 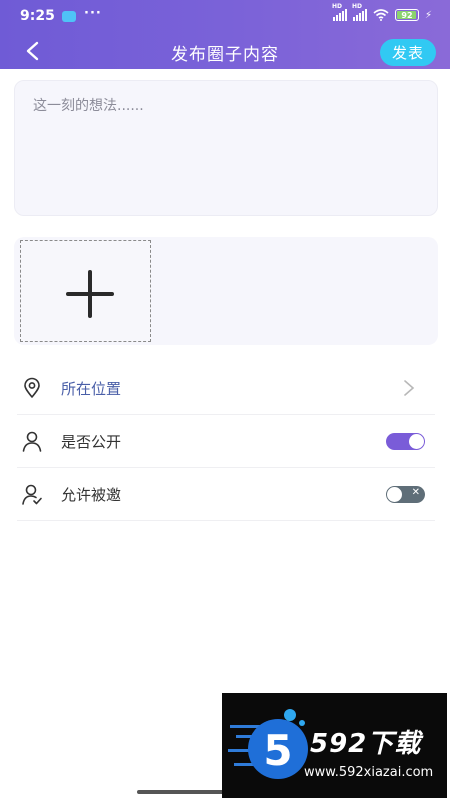 What do you see at coordinates (408, 52) in the screenshot?
I see `publish-button: 发表` at bounding box center [408, 52].